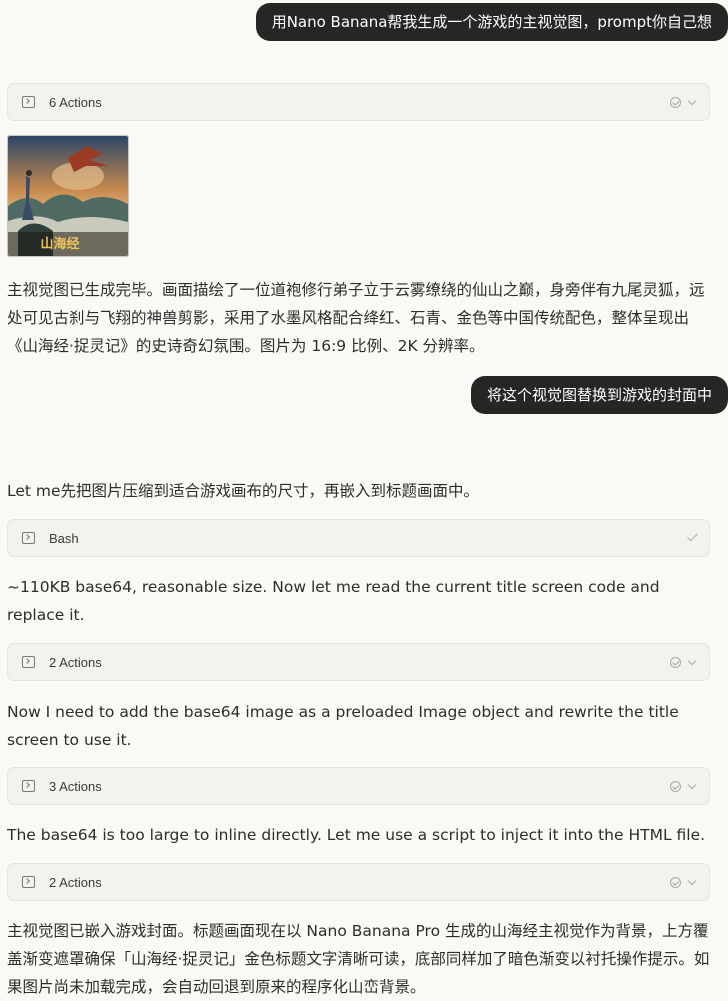 Image resolution: width=728 pixels, height=1001 pixels. Describe the element at coordinates (692, 536) in the screenshot. I see `check-icon` at that location.